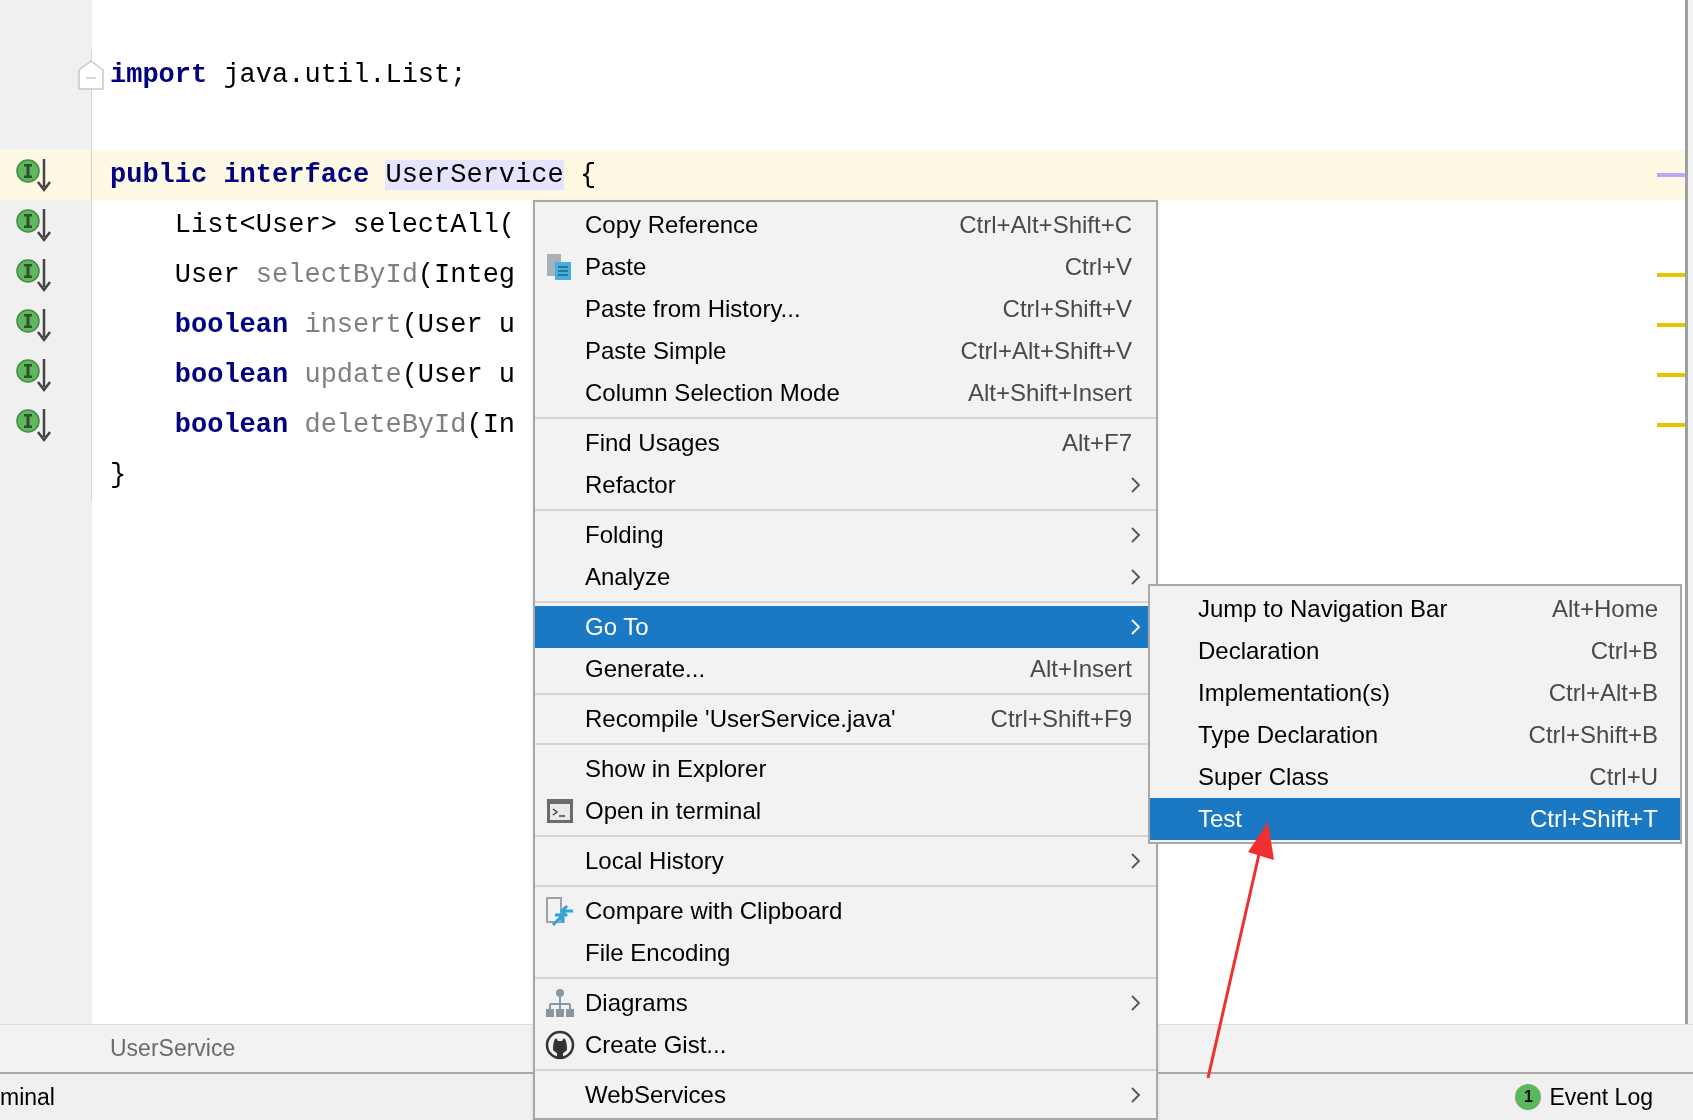  Describe the element at coordinates (560, 1045) in the screenshot. I see `cat-icon` at that location.